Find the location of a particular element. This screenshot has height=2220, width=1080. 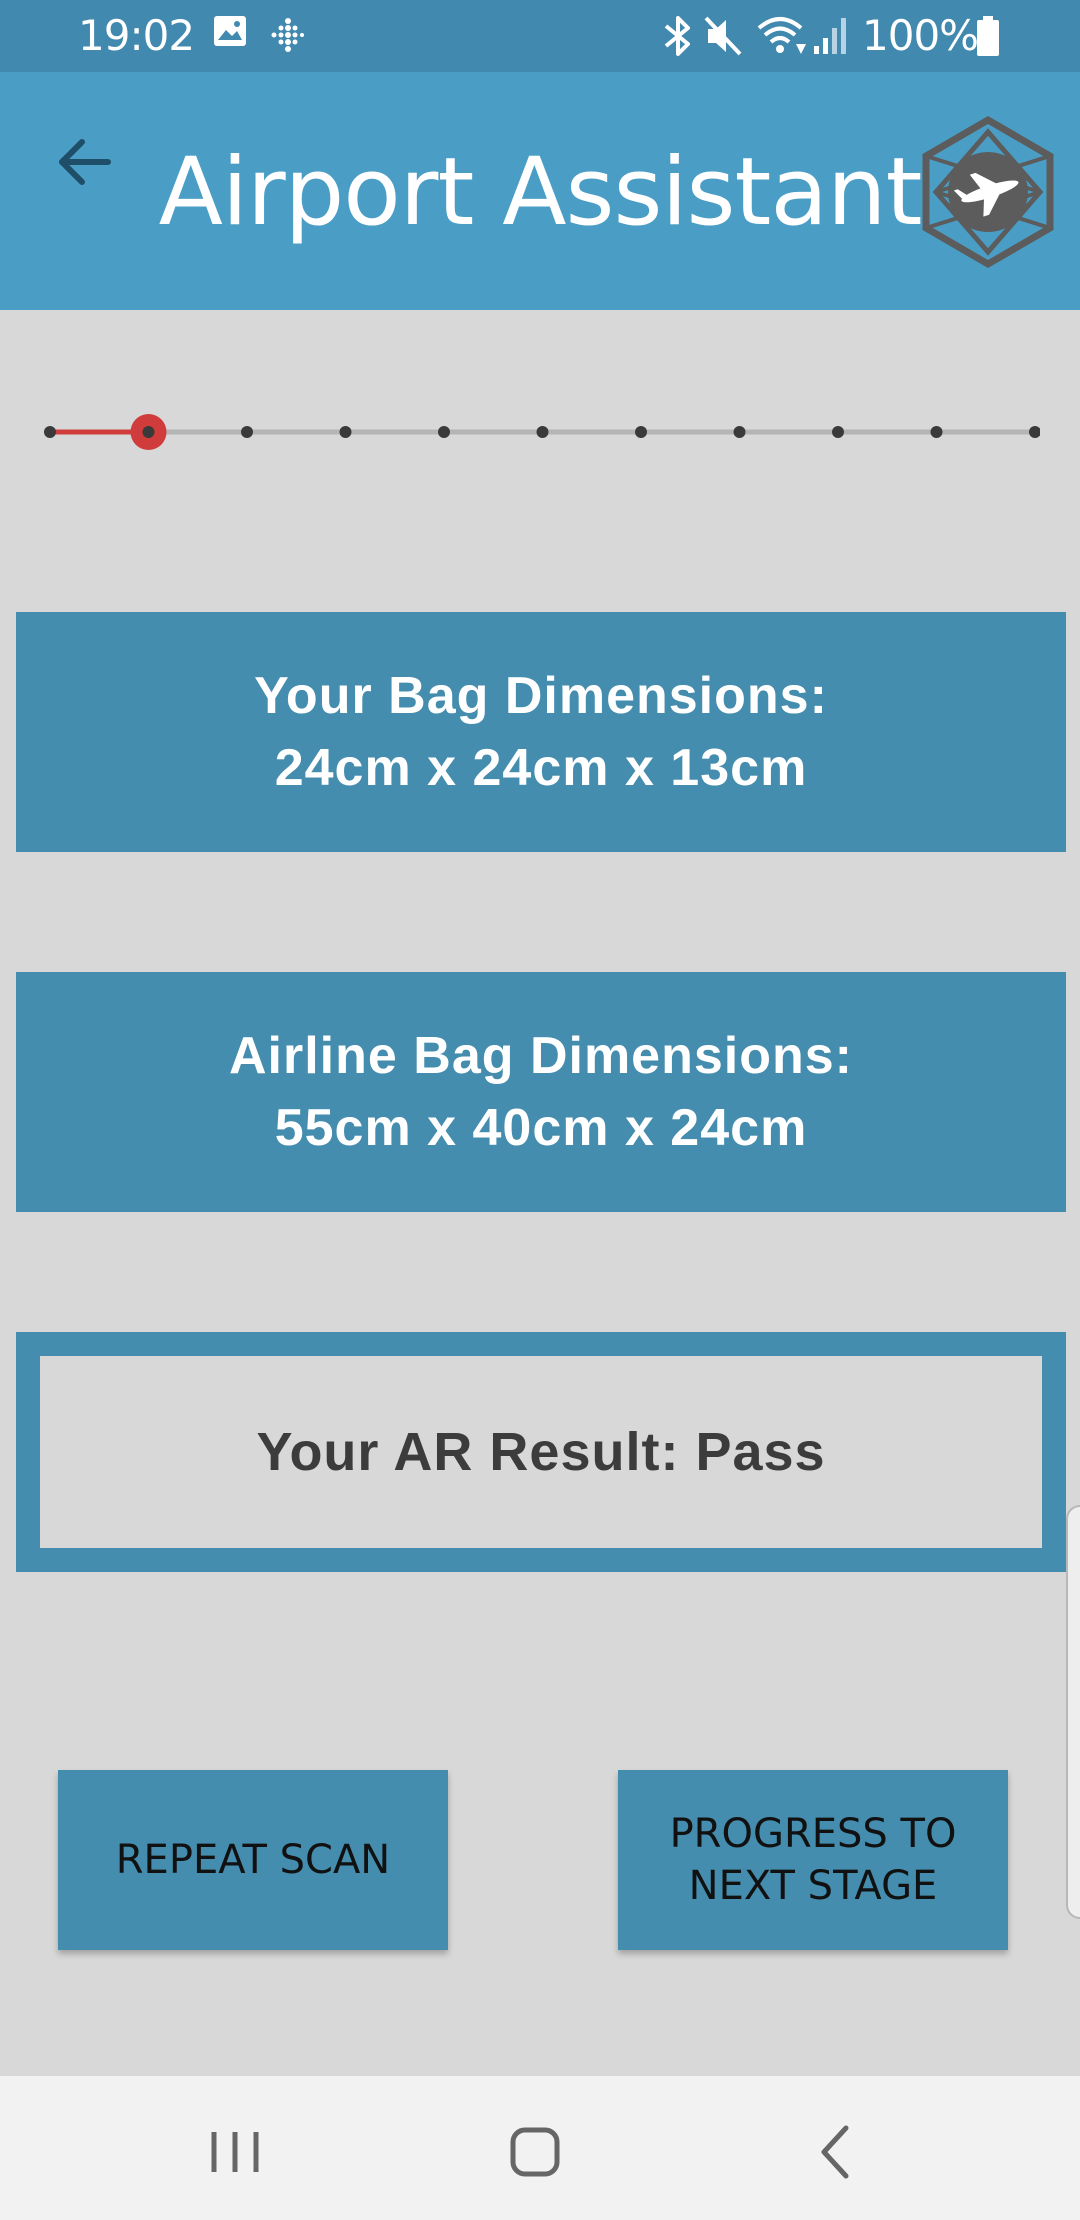

repeat-scan-button: REPEAT SCAN is located at coordinates (253, 1860).